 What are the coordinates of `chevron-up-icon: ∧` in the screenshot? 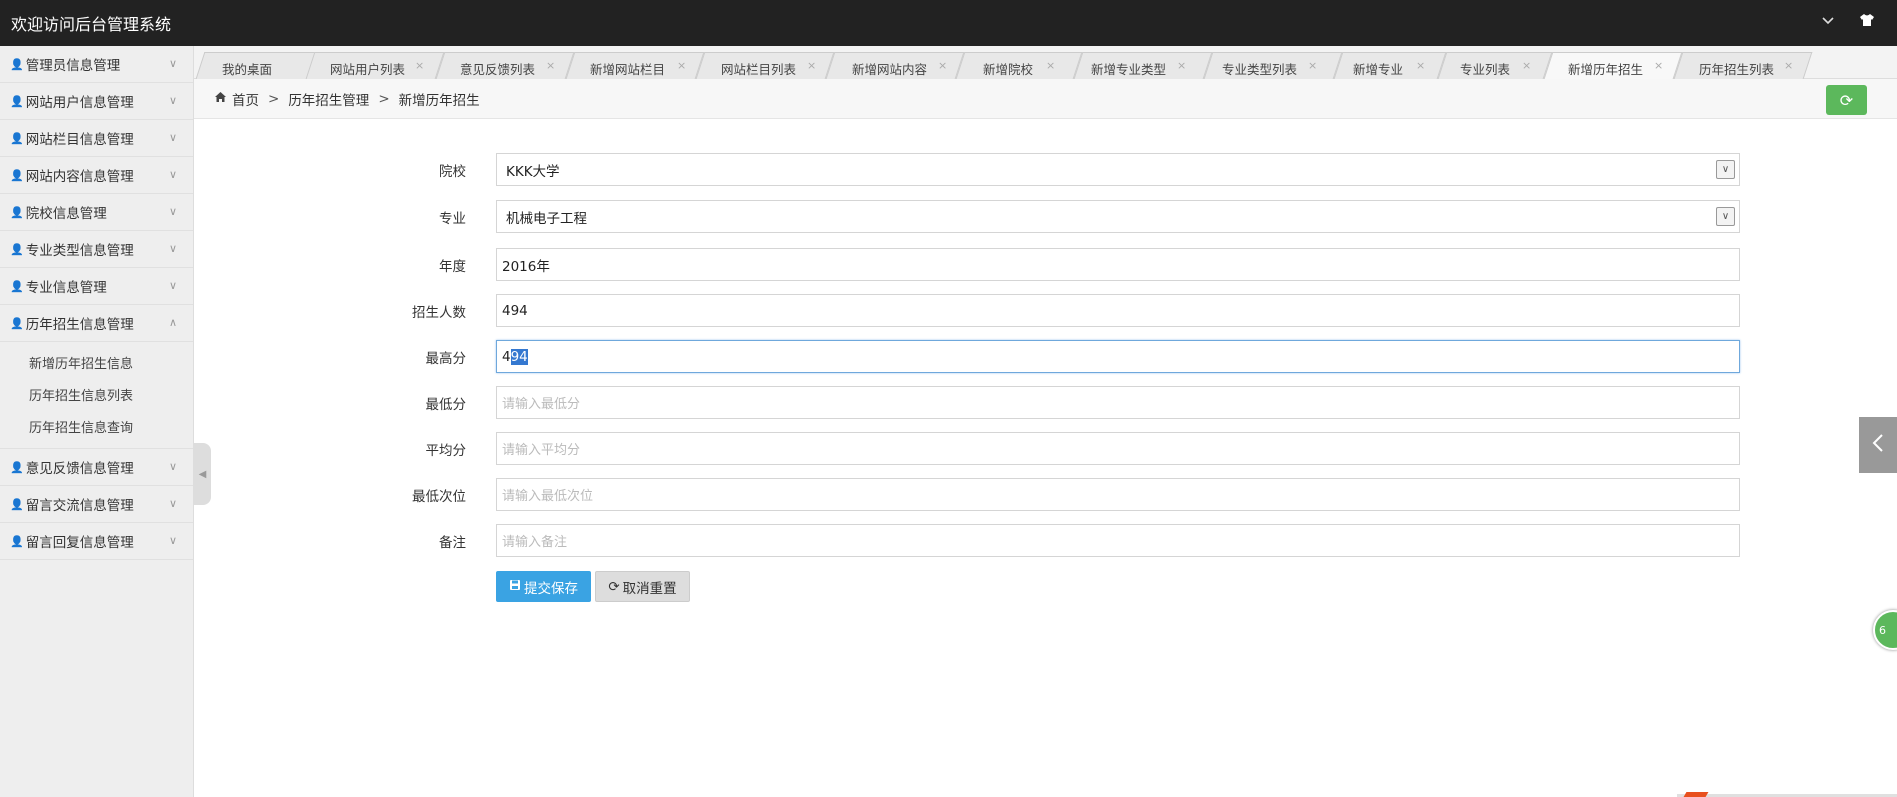 It's located at (172, 322).